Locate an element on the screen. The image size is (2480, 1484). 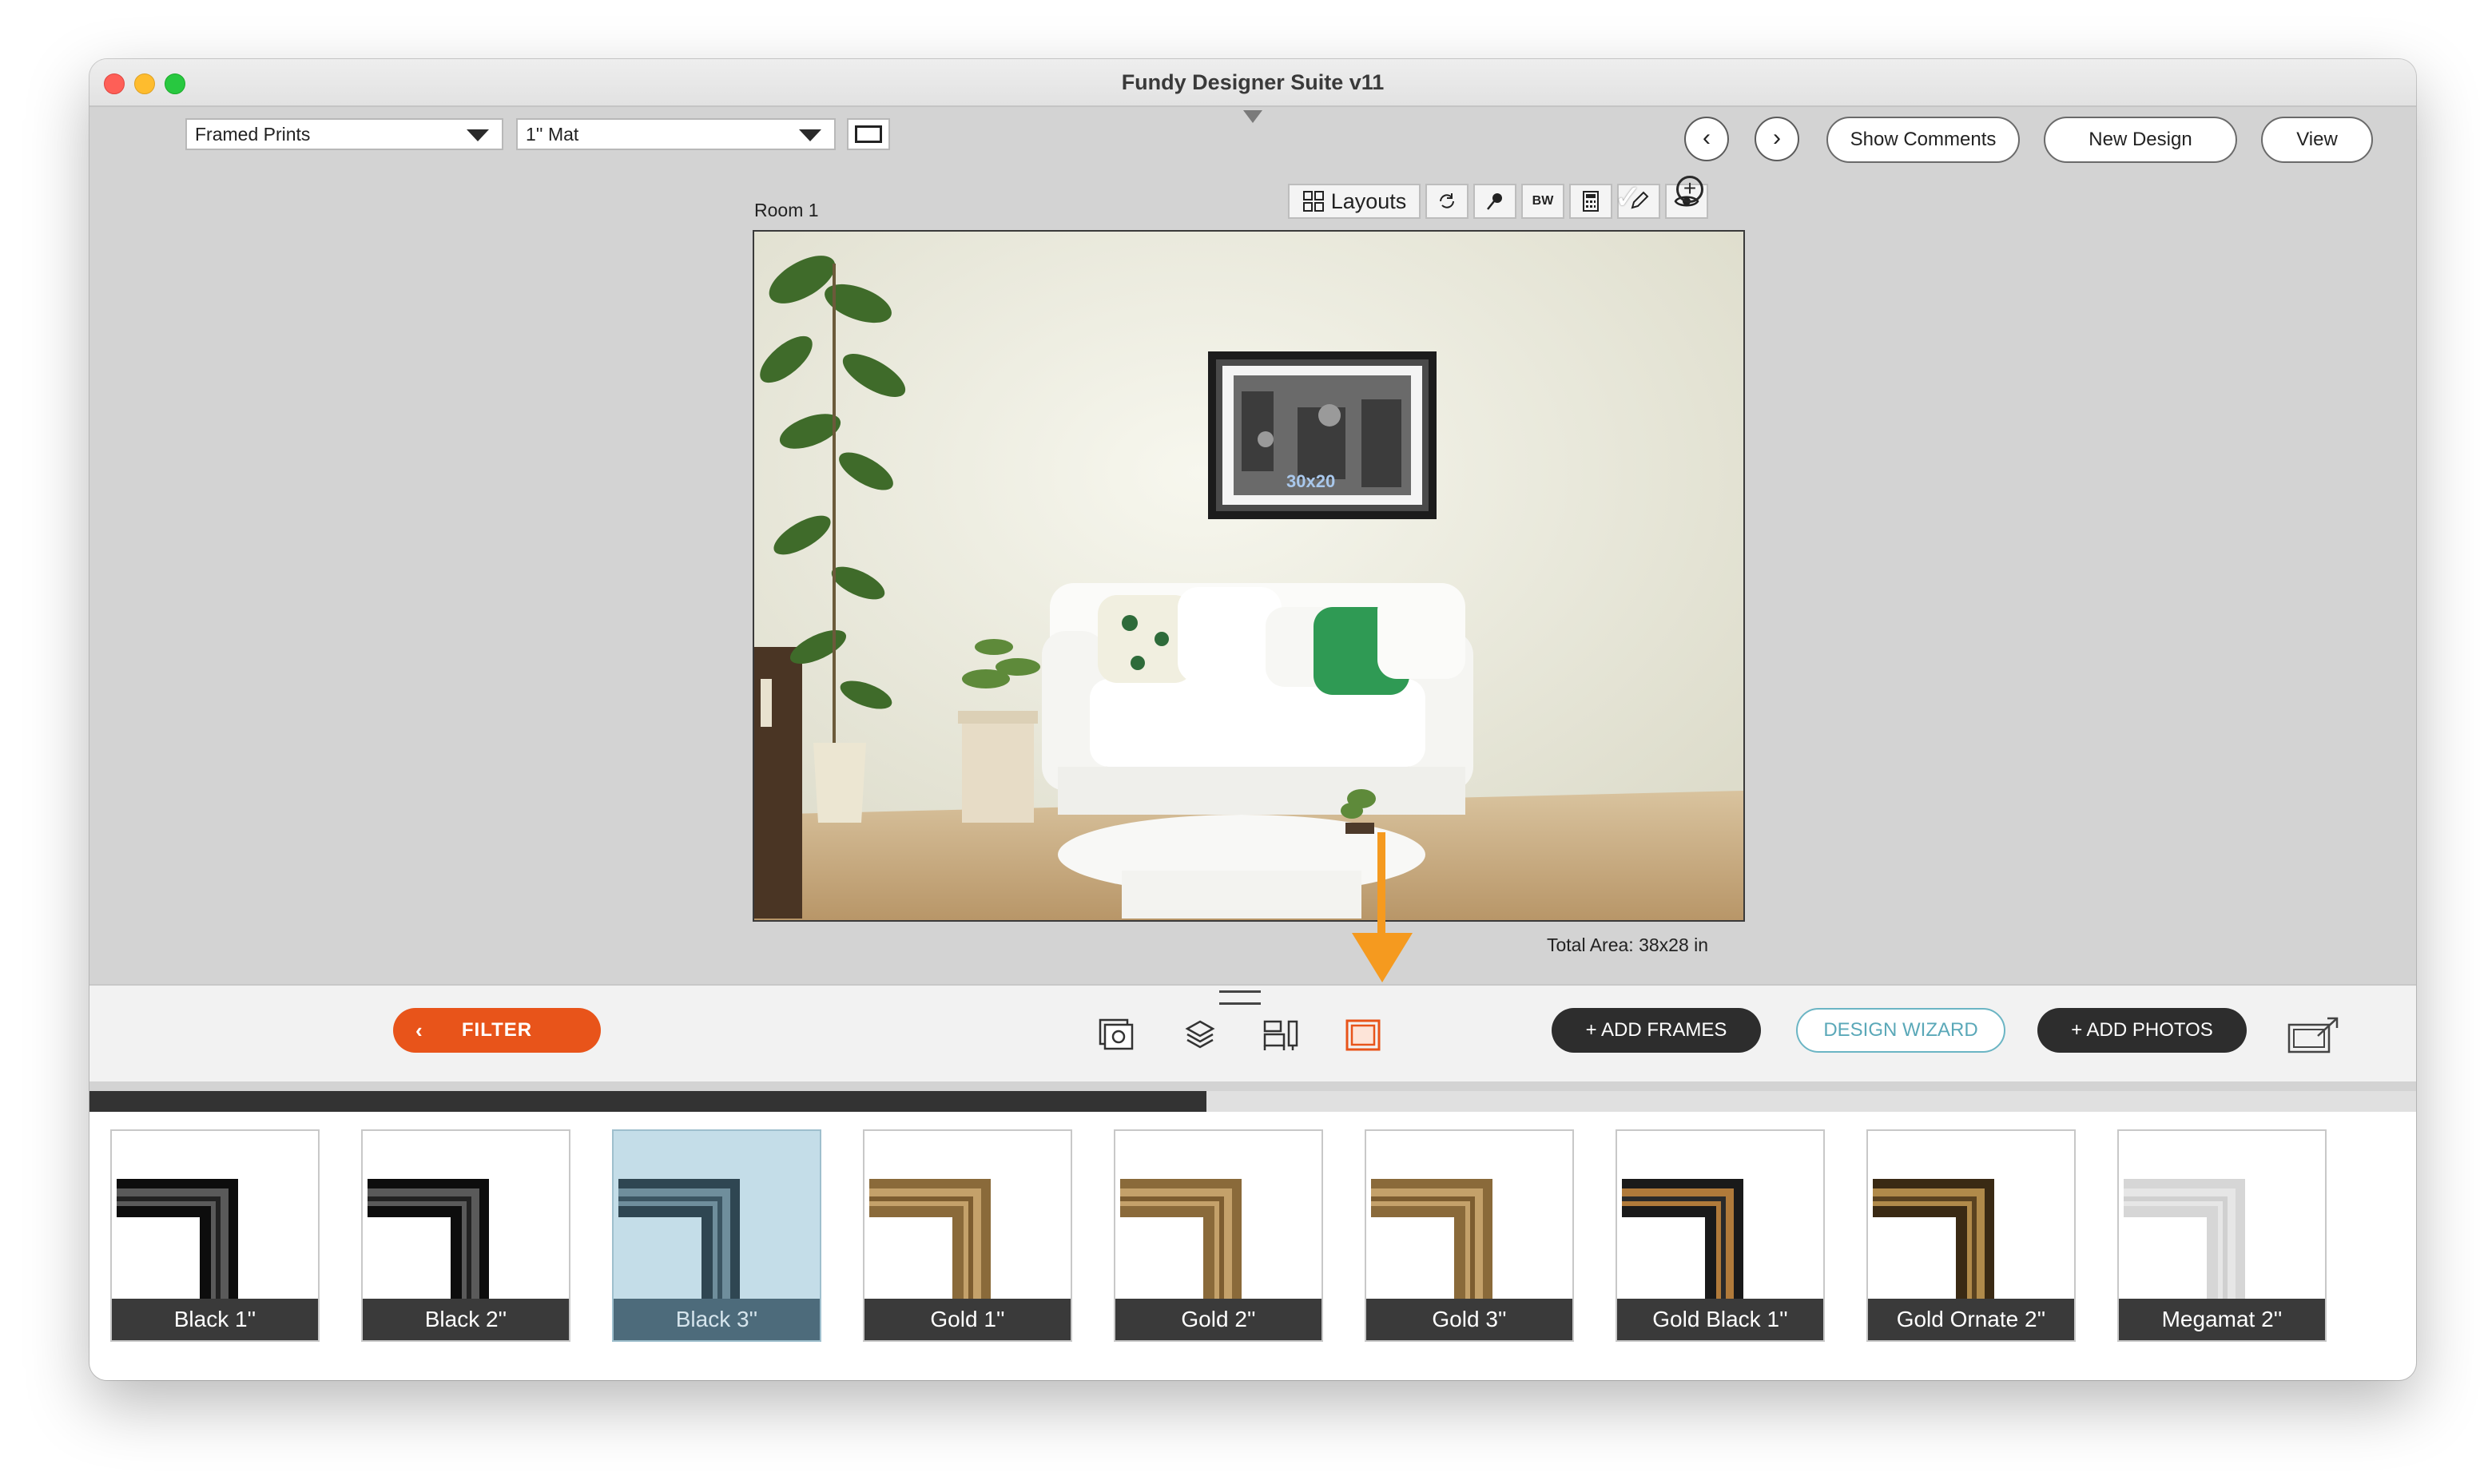
rotate-button is located at coordinates (1447, 201).